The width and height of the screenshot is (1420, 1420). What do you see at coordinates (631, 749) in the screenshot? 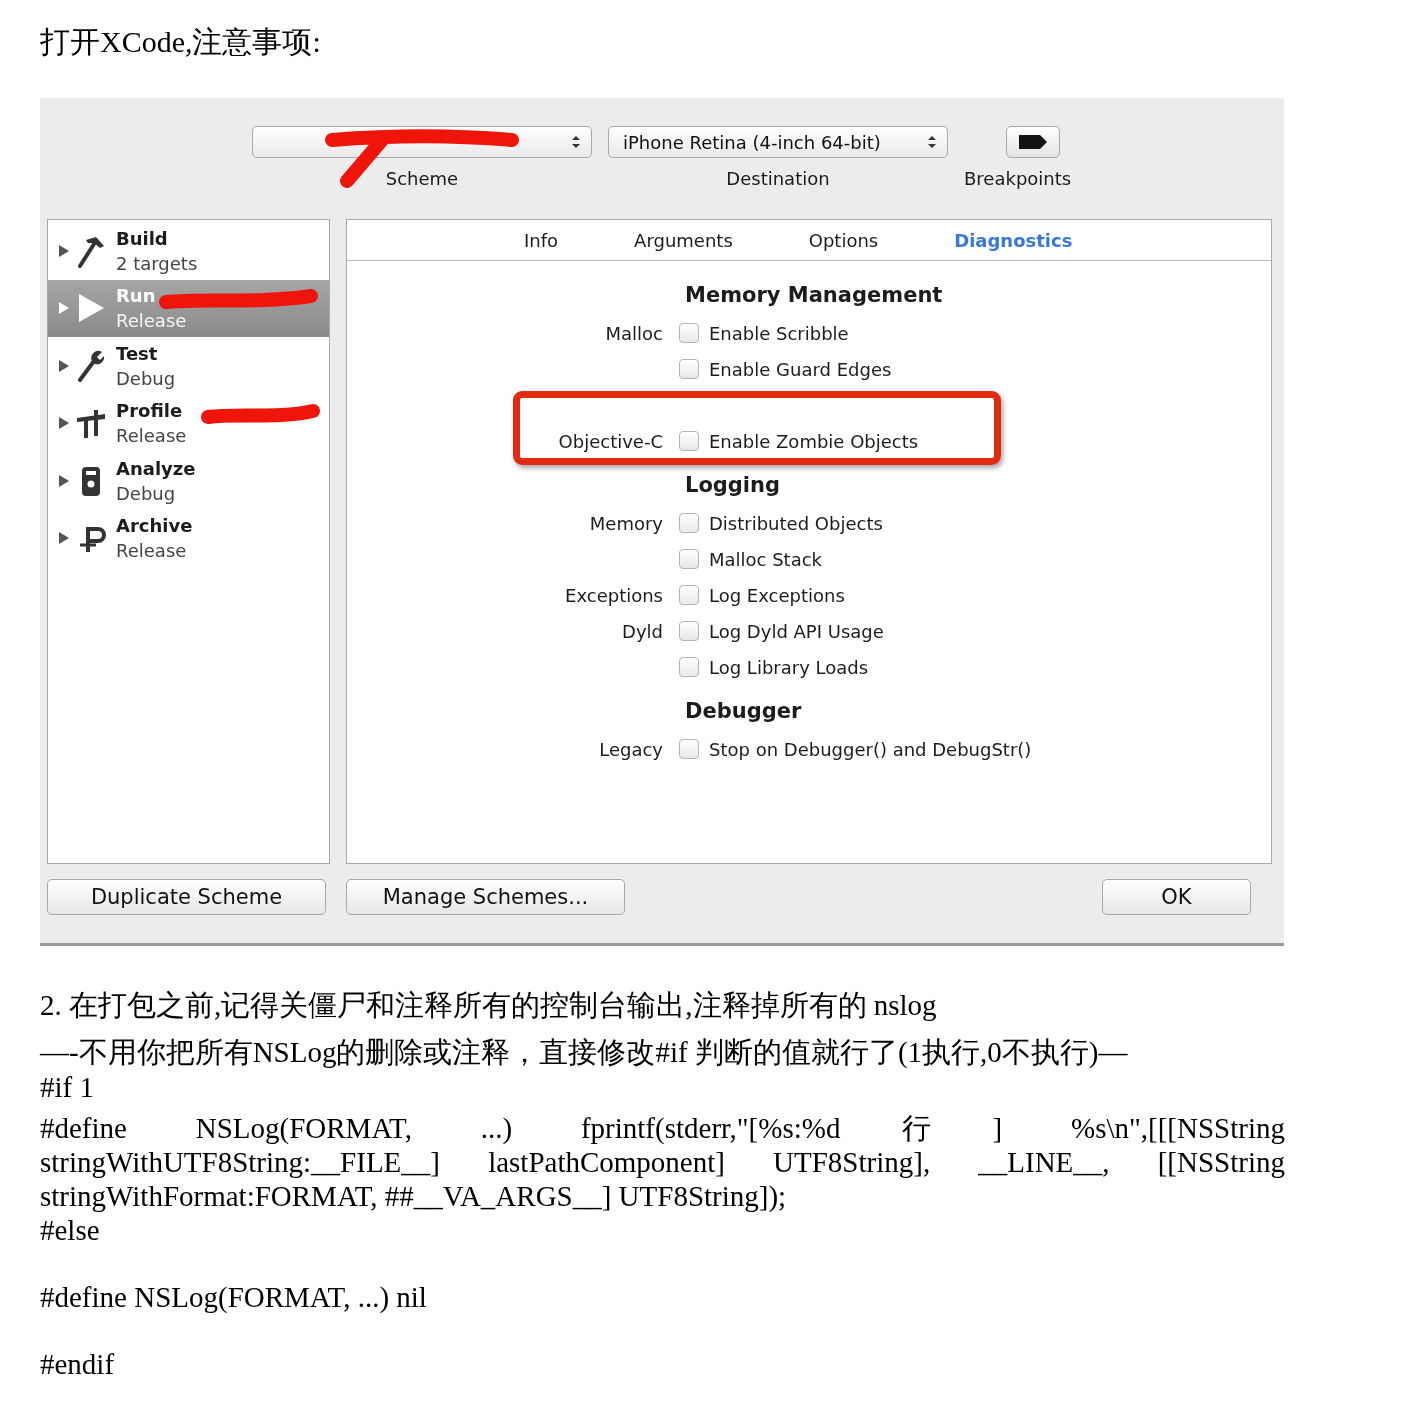
I see `option-group-label: Legacy` at bounding box center [631, 749].